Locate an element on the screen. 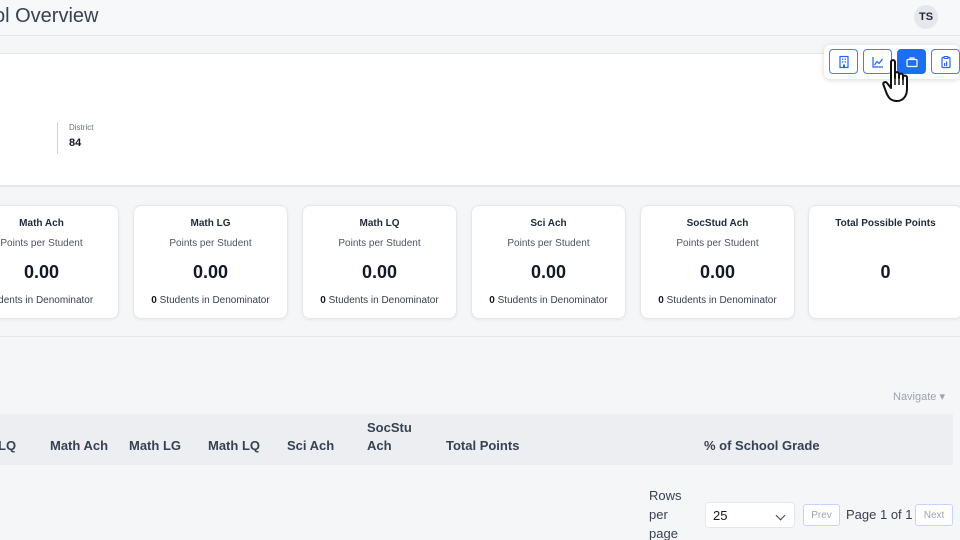 The image size is (960, 540). user-avatar: TS is located at coordinates (926, 17).